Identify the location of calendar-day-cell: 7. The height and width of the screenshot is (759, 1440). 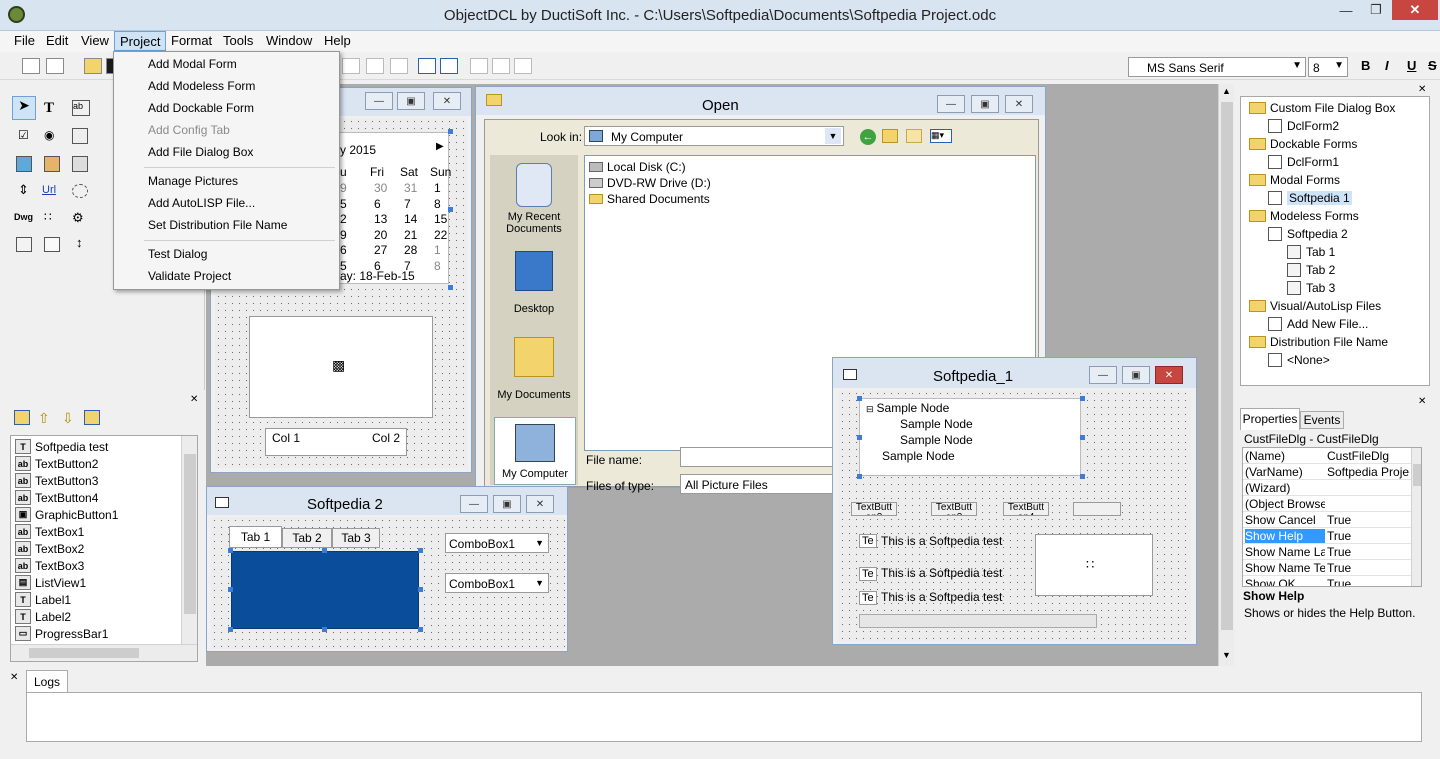
(407, 204).